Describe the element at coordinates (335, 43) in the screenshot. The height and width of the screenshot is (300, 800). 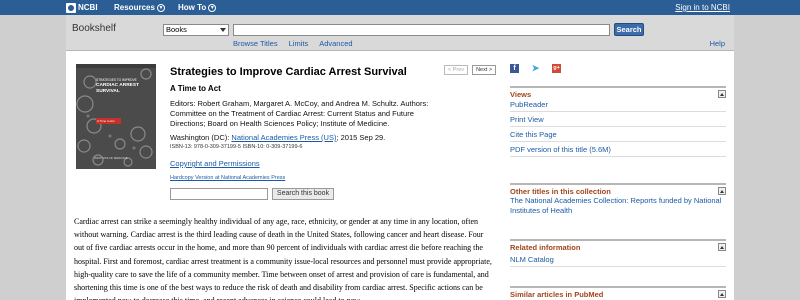
I see `advanced-link: Advanced` at that location.